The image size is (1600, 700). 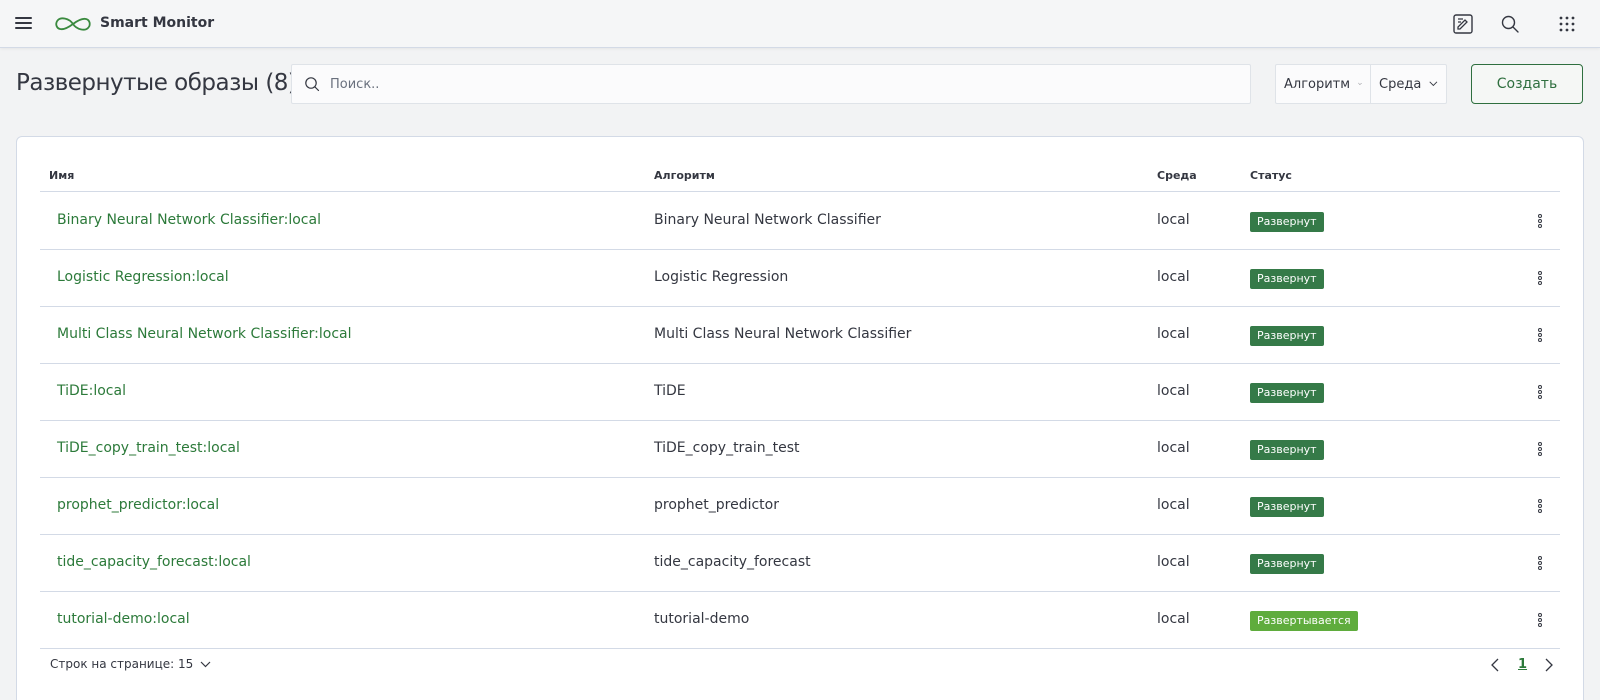 What do you see at coordinates (780, 84) in the screenshot?
I see `search-input` at bounding box center [780, 84].